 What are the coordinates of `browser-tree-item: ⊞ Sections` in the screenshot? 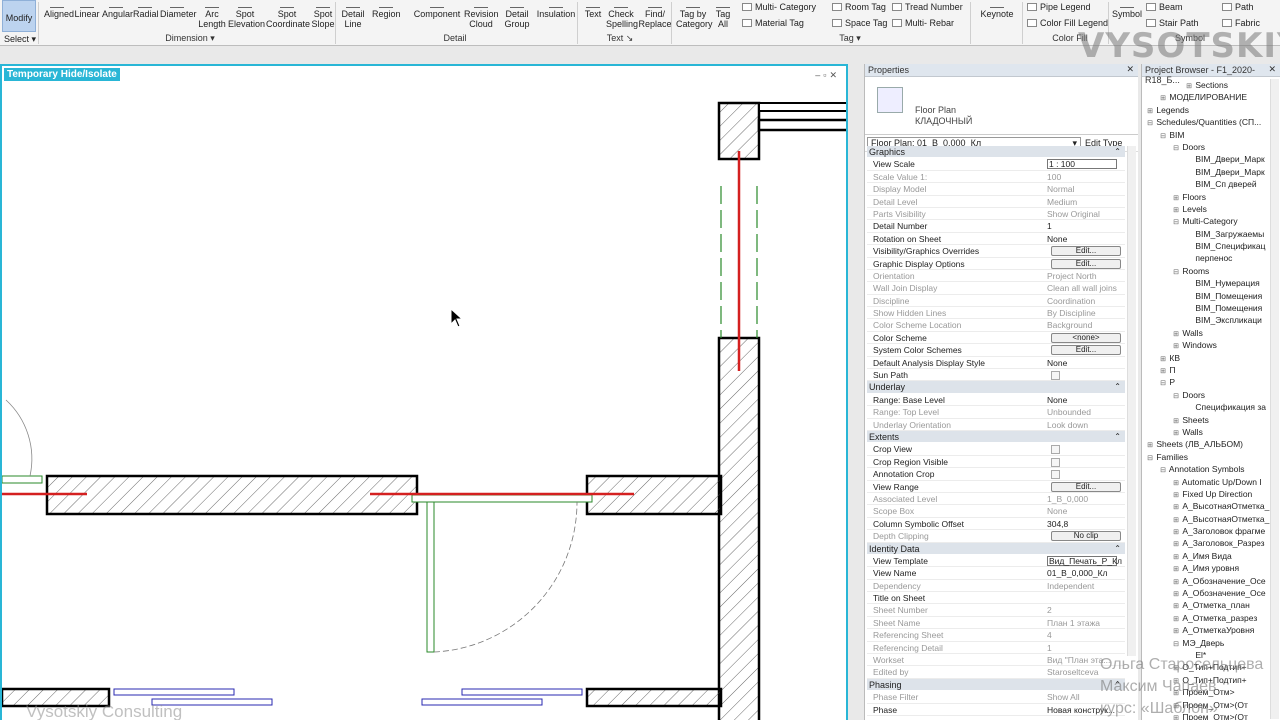 It's located at (1206, 85).